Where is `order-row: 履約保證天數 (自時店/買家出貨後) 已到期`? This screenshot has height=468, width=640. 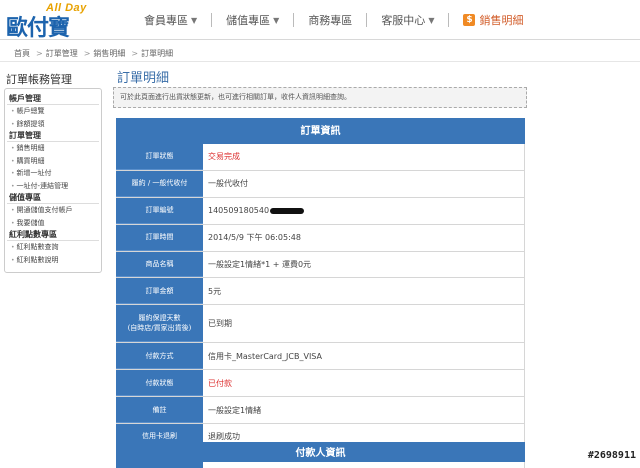
order-row: 履約保證天數 (自時店/買家出貨後) 已到期 is located at coordinates (320, 324).